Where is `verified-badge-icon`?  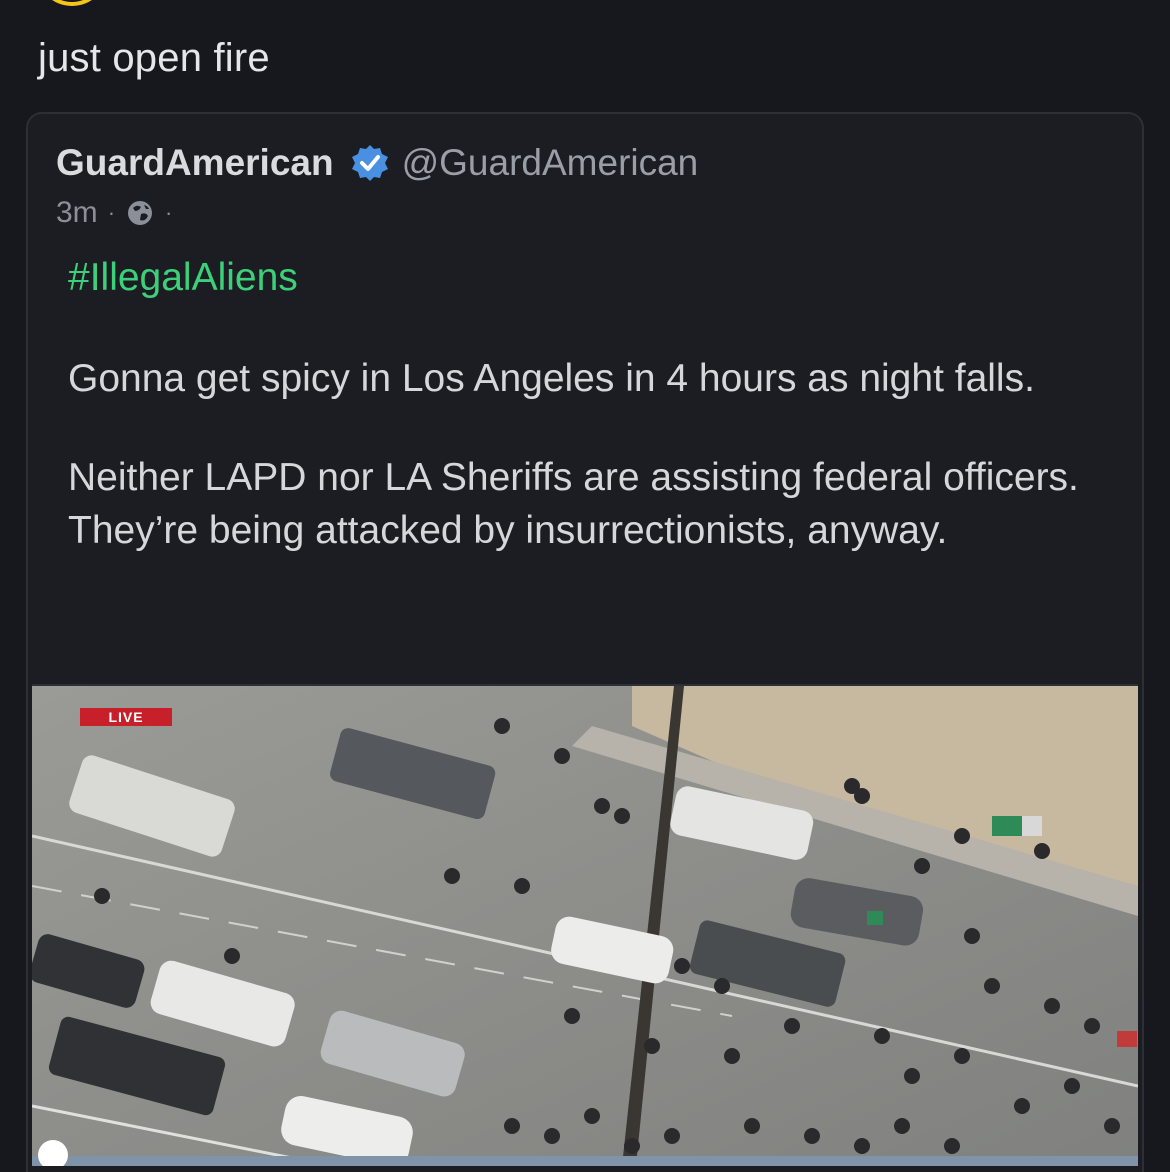
verified-badge-icon is located at coordinates (369, 163).